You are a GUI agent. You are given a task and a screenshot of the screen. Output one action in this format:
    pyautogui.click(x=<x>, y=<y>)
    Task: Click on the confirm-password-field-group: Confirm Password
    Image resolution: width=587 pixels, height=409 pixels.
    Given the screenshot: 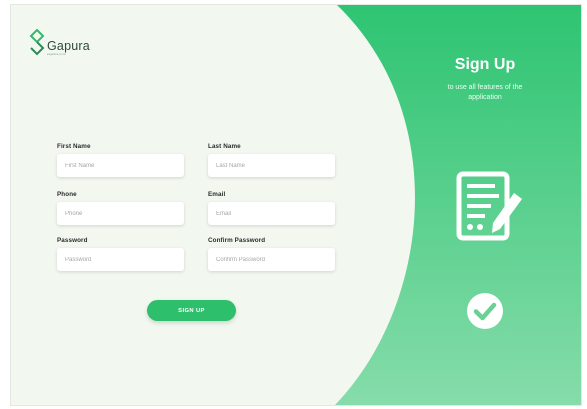 What is the action you would take?
    pyautogui.click(x=271, y=254)
    